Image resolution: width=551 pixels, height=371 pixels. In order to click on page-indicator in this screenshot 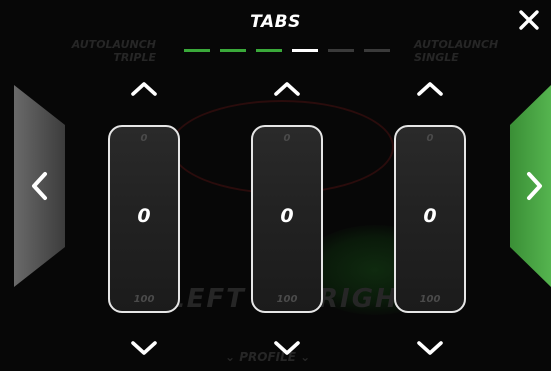, I will do `click(289, 50)`.